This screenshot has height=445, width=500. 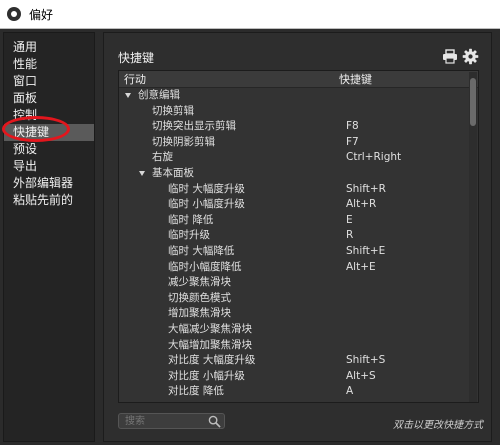 What do you see at coordinates (298, 96) in the screenshot?
I see `table-row: 创意编辑` at bounding box center [298, 96].